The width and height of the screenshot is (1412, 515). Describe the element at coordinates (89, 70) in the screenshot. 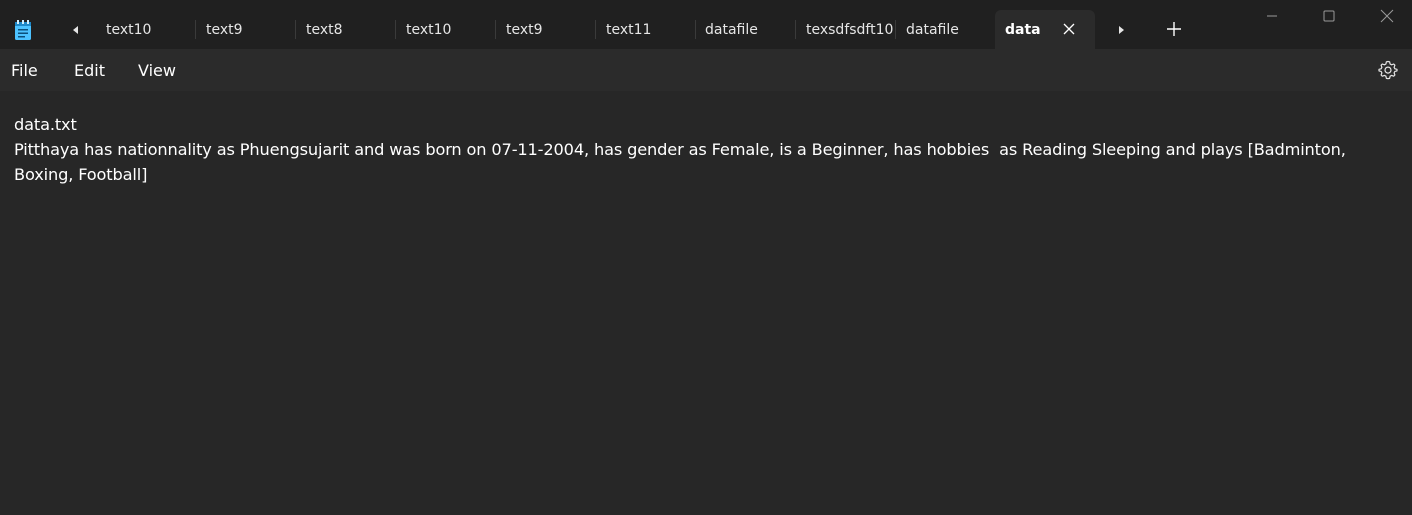

I see `menu-edit: Edit` at that location.